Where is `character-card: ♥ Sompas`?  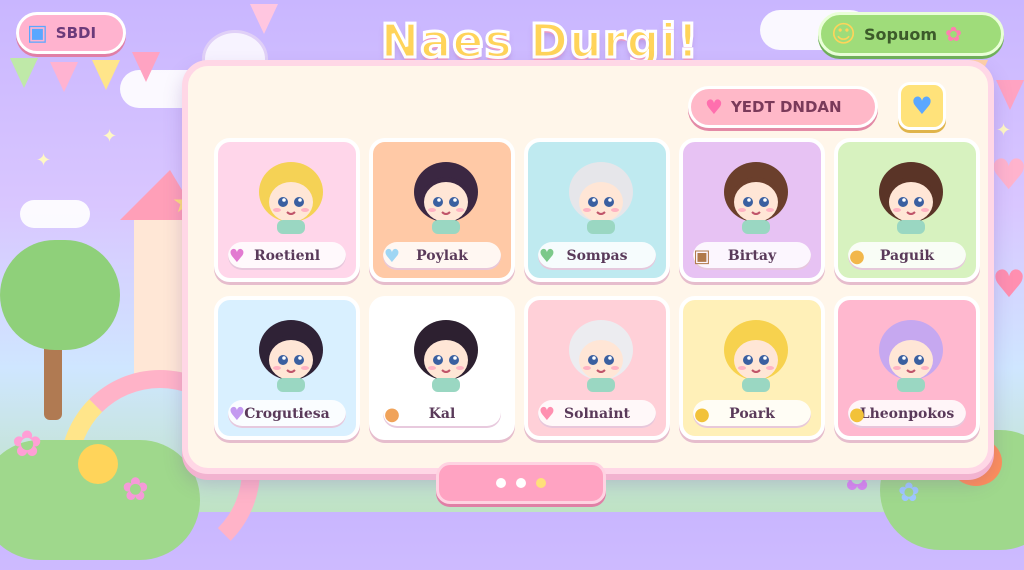 character-card: ♥ Sompas is located at coordinates (597, 210).